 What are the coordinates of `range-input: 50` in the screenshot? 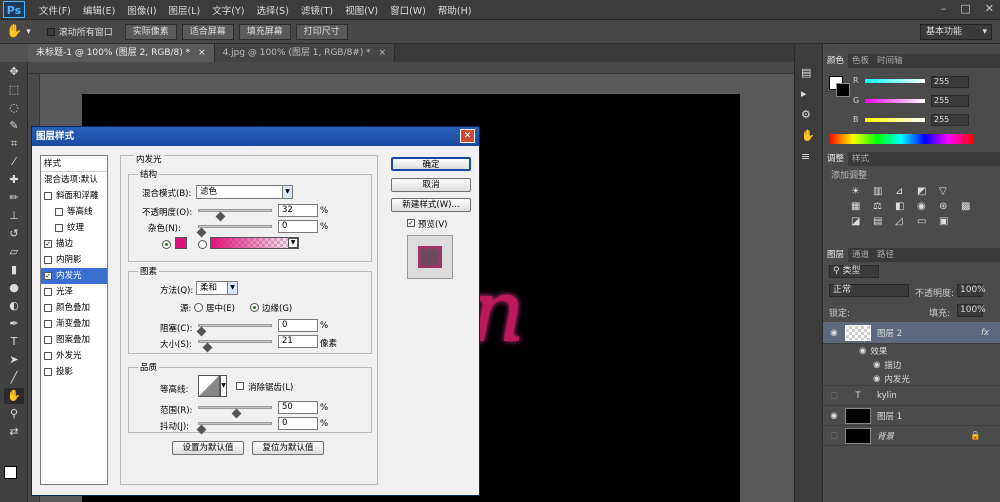 It's located at (298, 407).